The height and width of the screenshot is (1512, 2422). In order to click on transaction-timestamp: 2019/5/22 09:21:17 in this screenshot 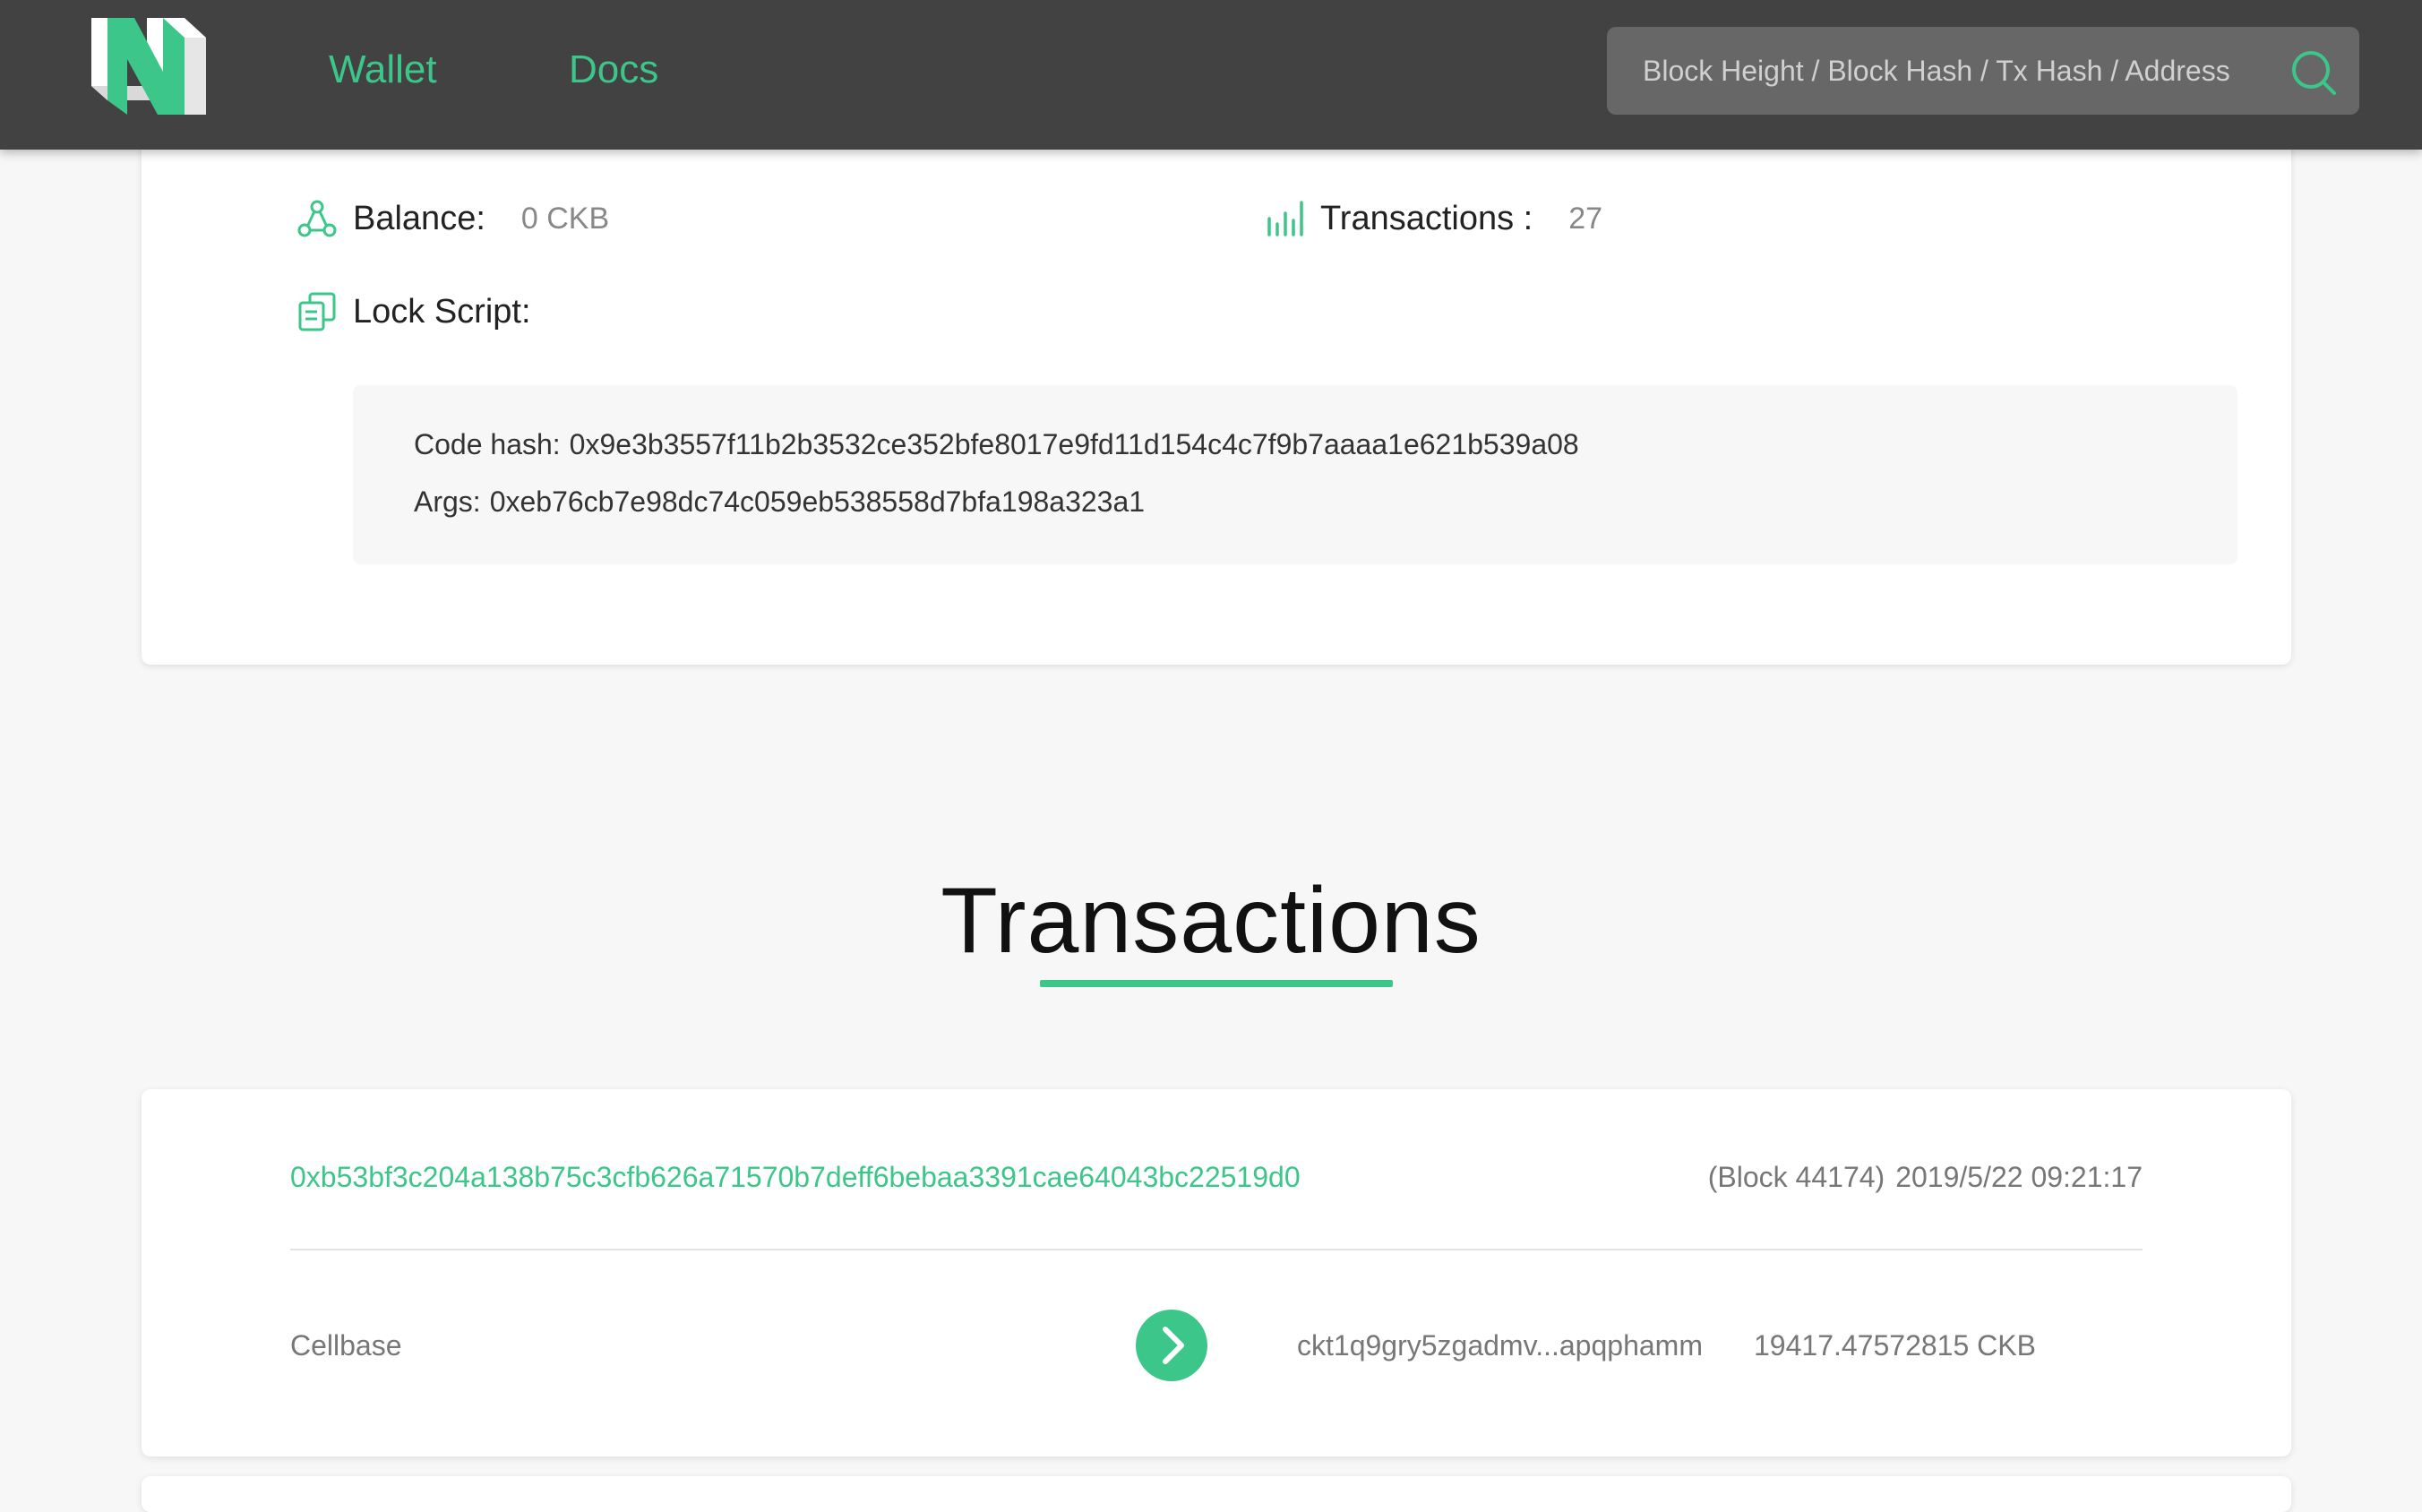, I will do `click(2019, 1177)`.